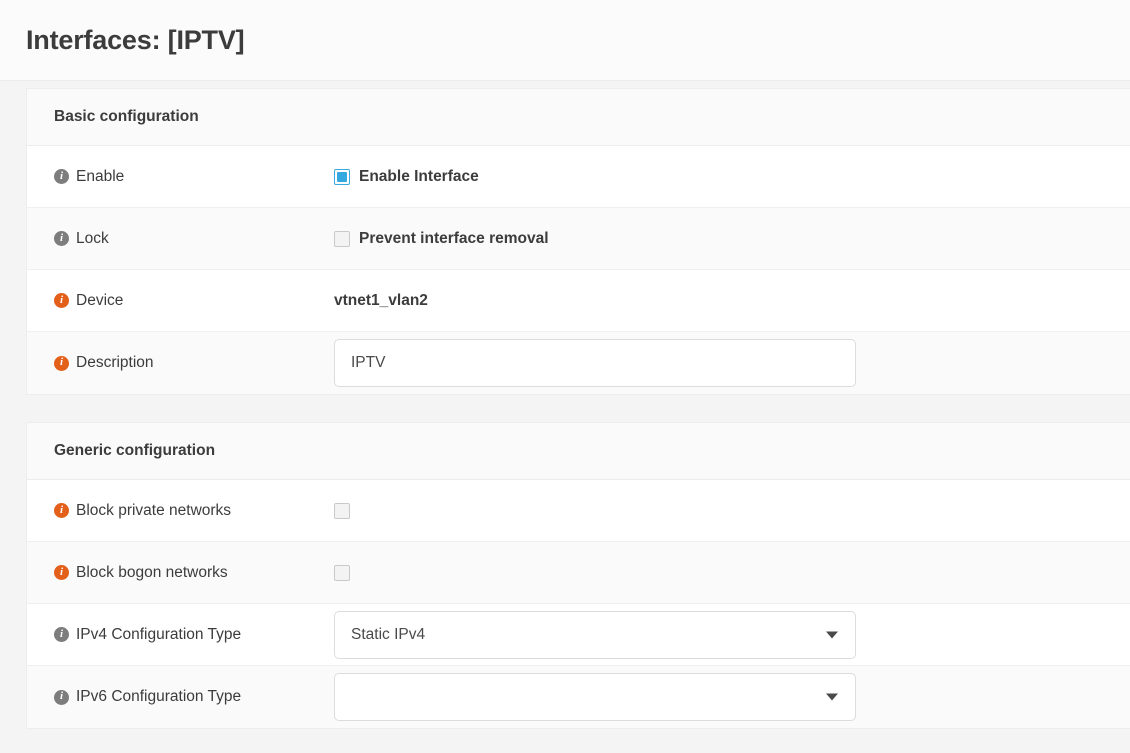 This screenshot has height=753, width=1130. What do you see at coordinates (388, 634) in the screenshot?
I see `ipv4-configuration-type-value: Static IPv4` at bounding box center [388, 634].